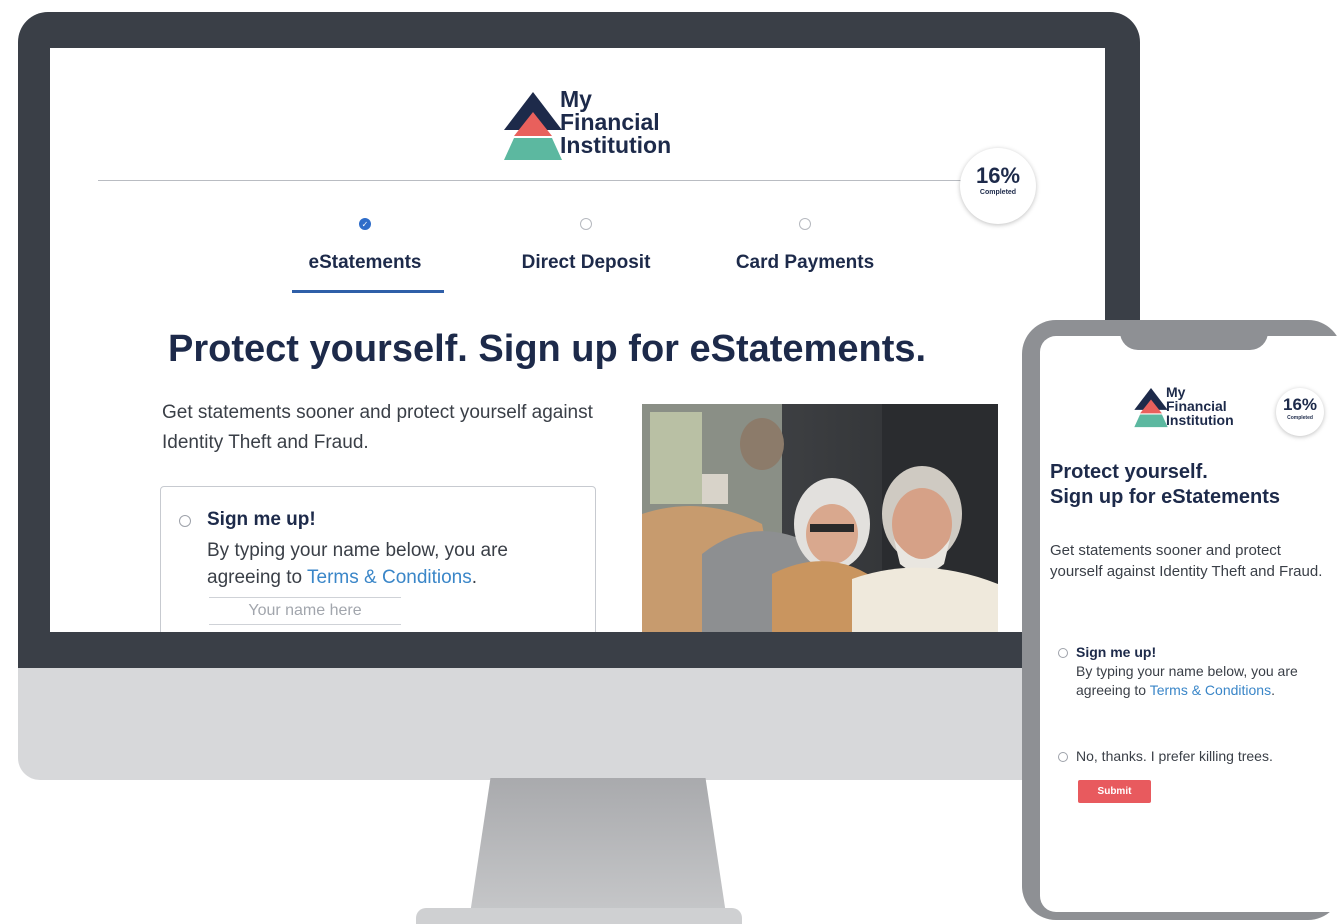 The image size is (1339, 924). Describe the element at coordinates (531, 180) in the screenshot. I see `header-divider` at that location.